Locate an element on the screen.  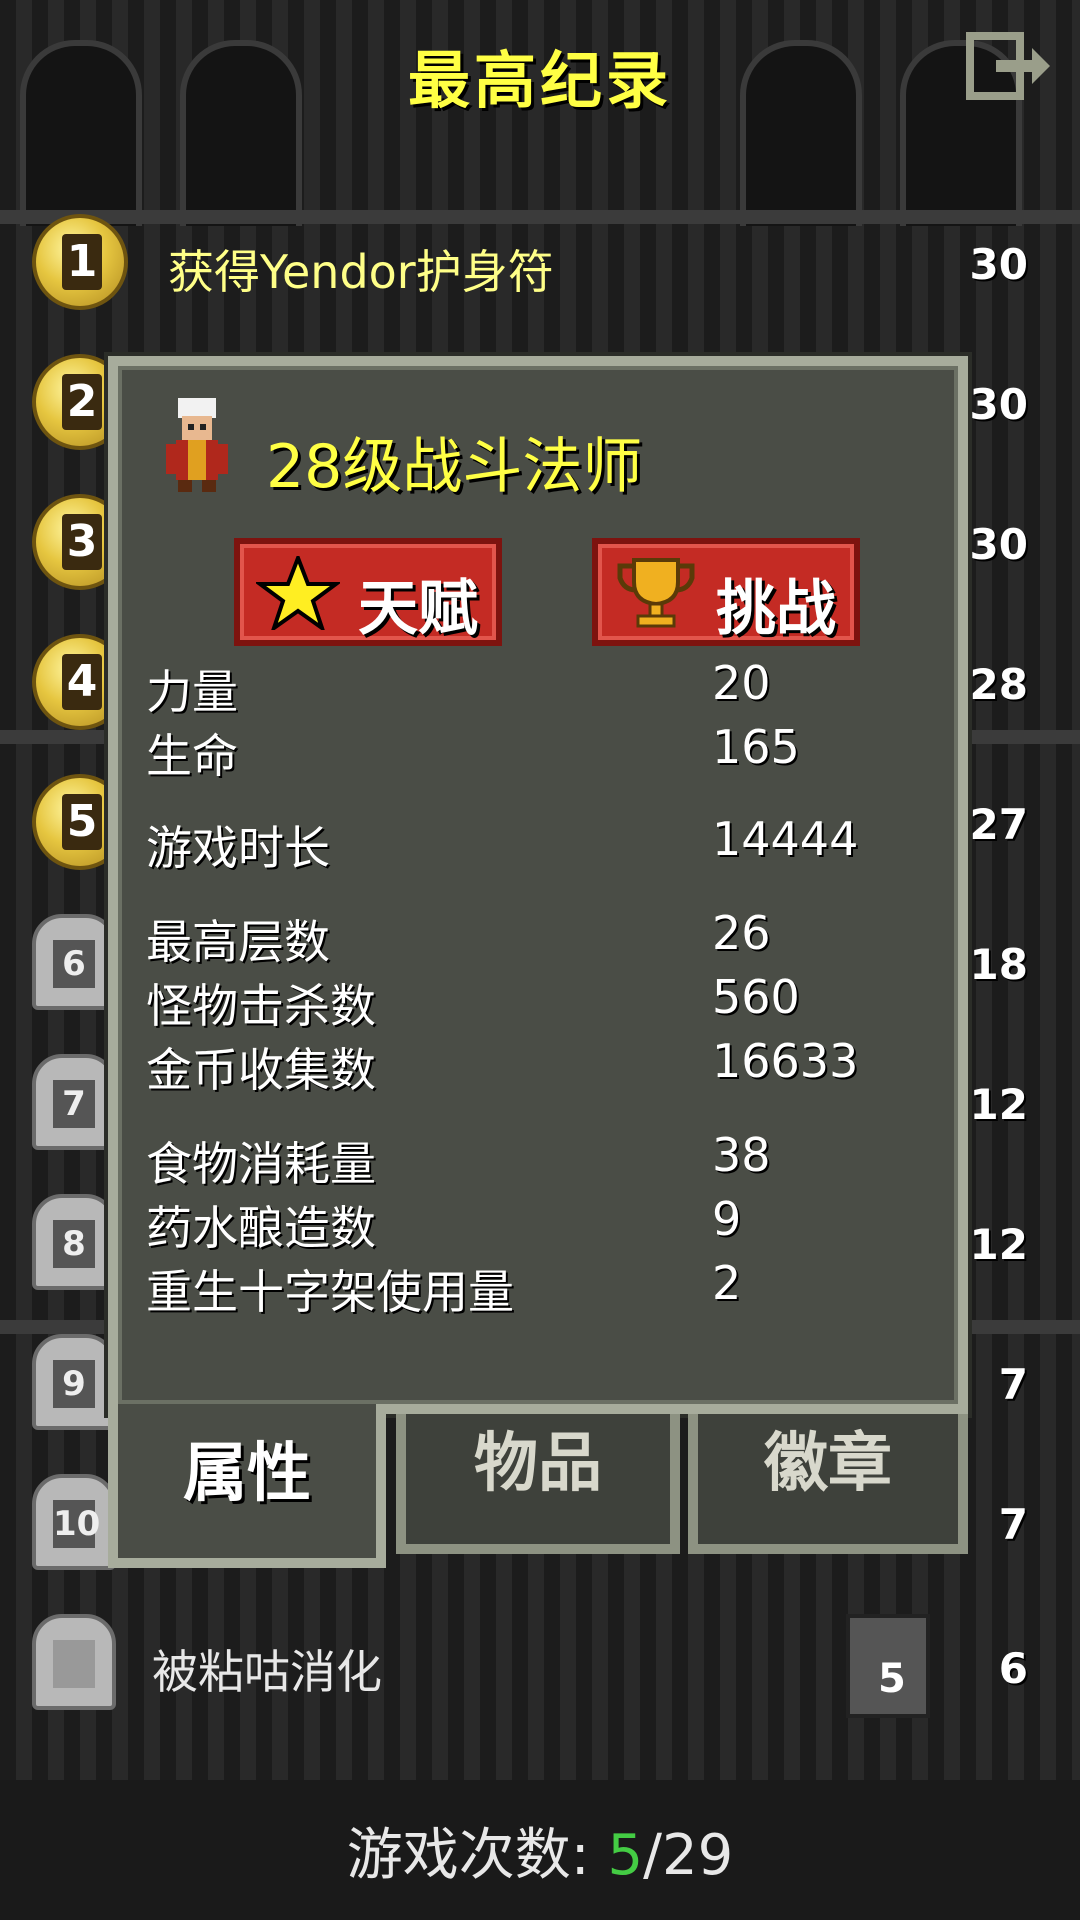
stat-row: 药水酿造数 9 is located at coordinates (536, 1224).